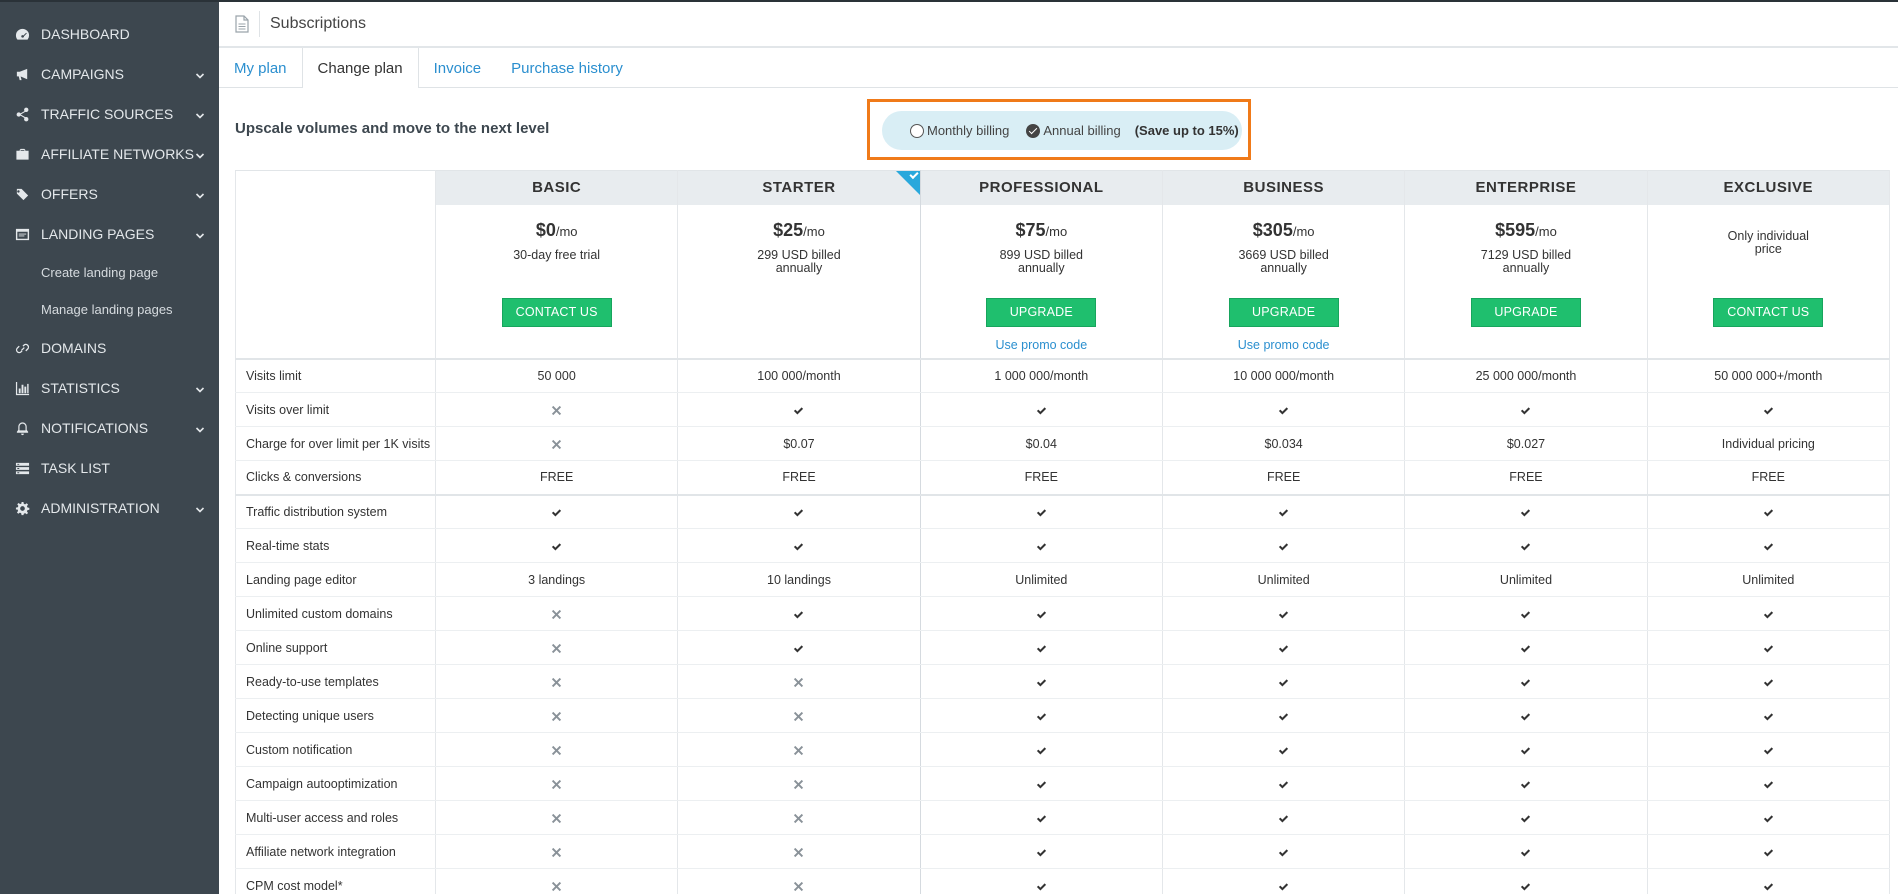 The height and width of the screenshot is (894, 1898). What do you see at coordinates (458, 68) in the screenshot?
I see `tab-invoice: Invoice` at bounding box center [458, 68].